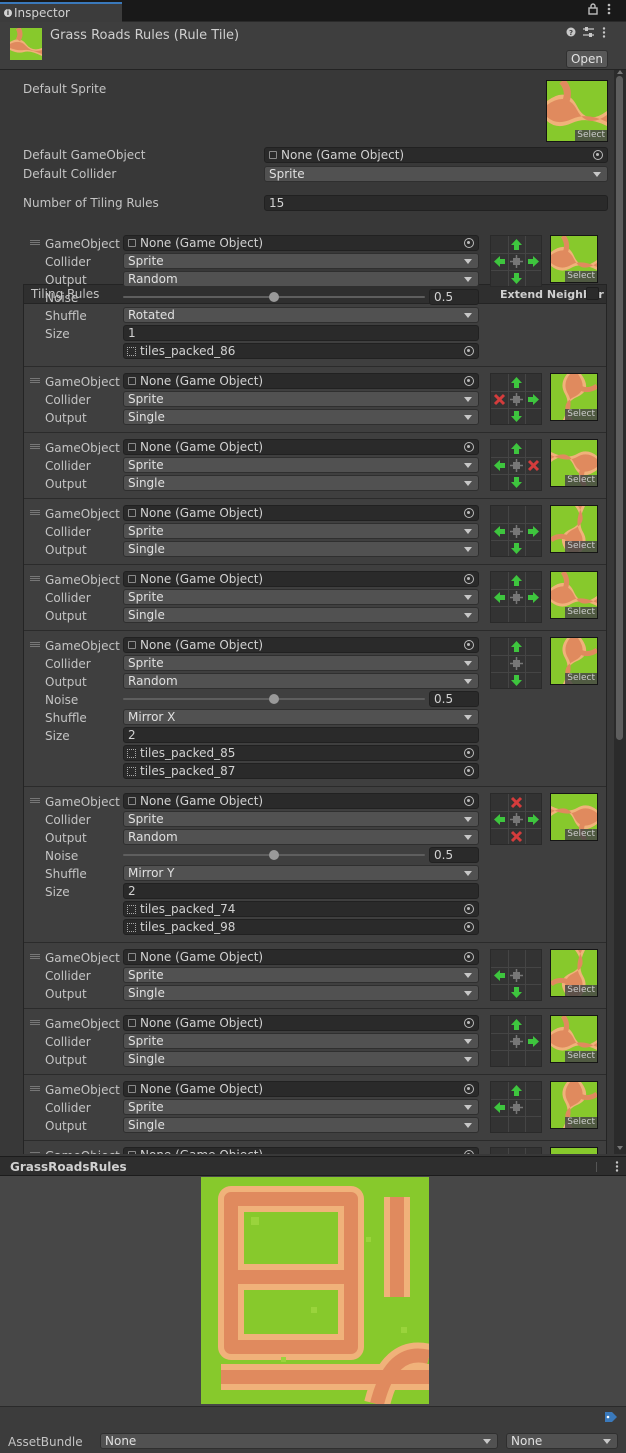 The width and height of the screenshot is (626, 1453). Describe the element at coordinates (592, 293) in the screenshot. I see `extend-neighbor-checkbox` at that location.